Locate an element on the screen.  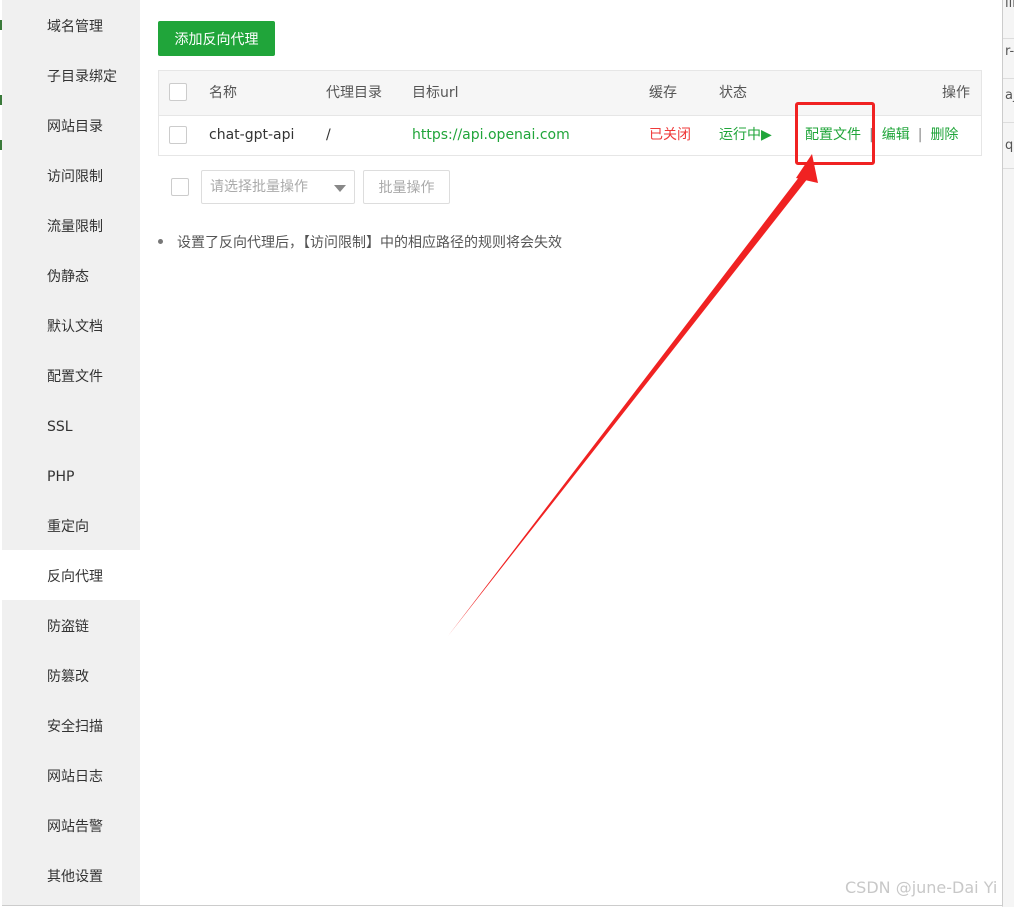
sidebar-item-ssl: SSL is located at coordinates (71, 425).